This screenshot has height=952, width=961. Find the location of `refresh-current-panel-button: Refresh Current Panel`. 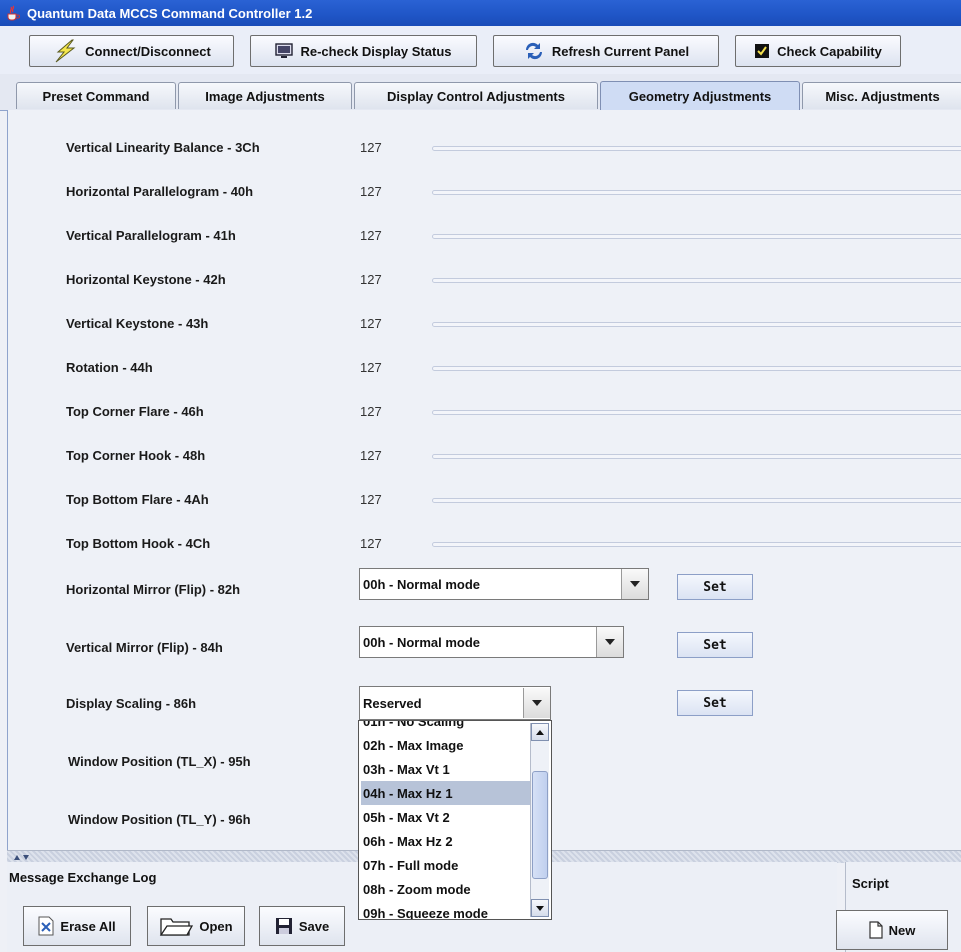

refresh-current-panel-button: Refresh Current Panel is located at coordinates (606, 51).